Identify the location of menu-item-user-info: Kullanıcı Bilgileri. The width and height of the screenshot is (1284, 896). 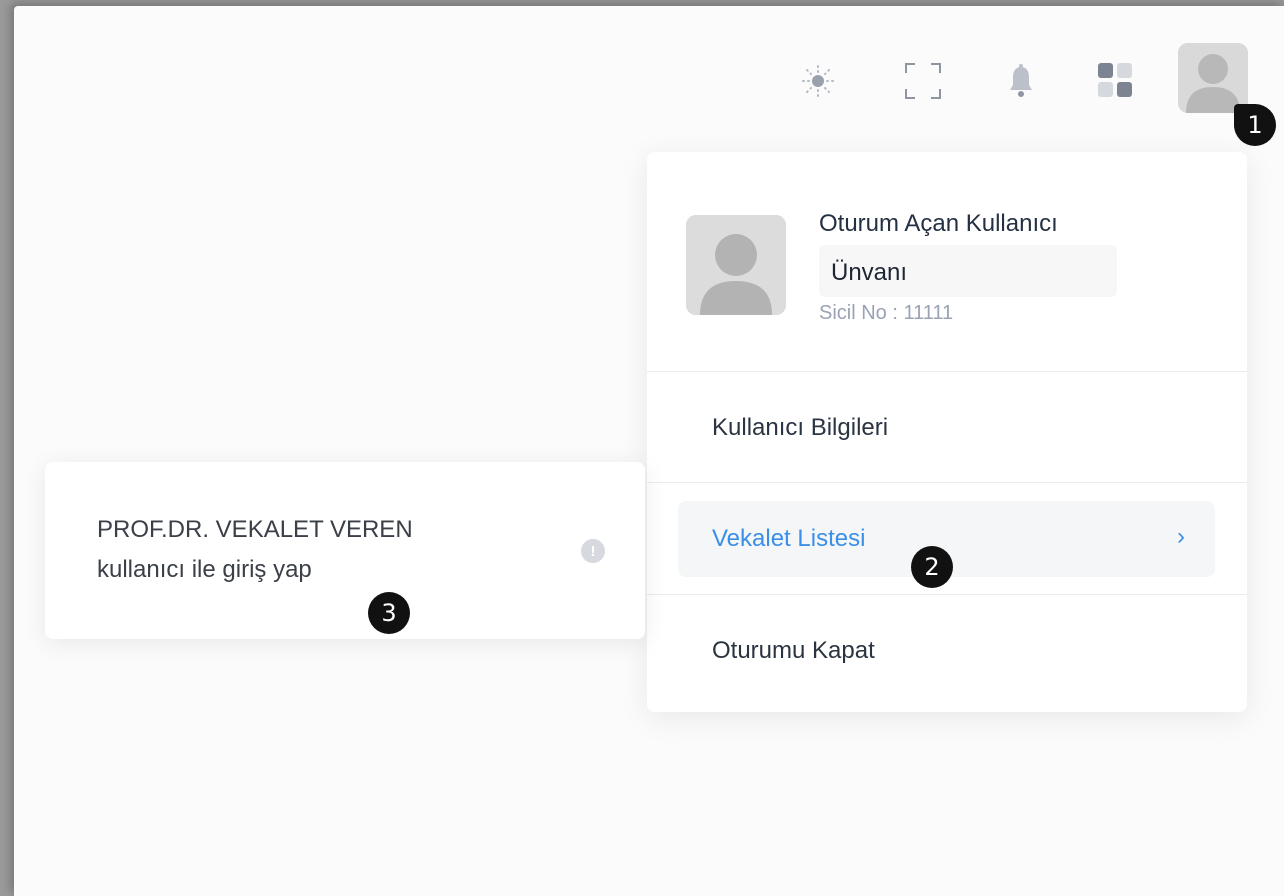
(800, 428).